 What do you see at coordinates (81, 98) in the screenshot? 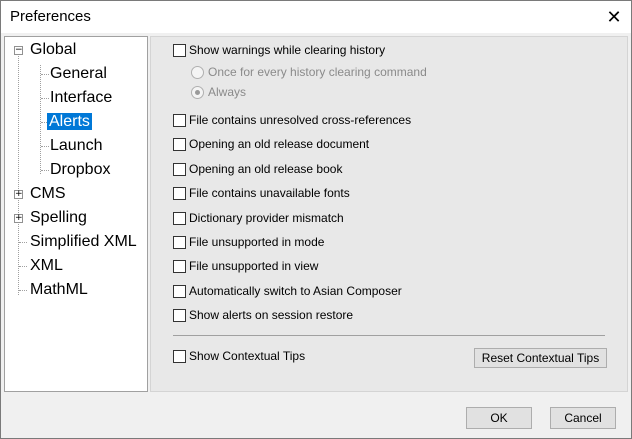
I see `tree-item-interface: Interface` at bounding box center [81, 98].